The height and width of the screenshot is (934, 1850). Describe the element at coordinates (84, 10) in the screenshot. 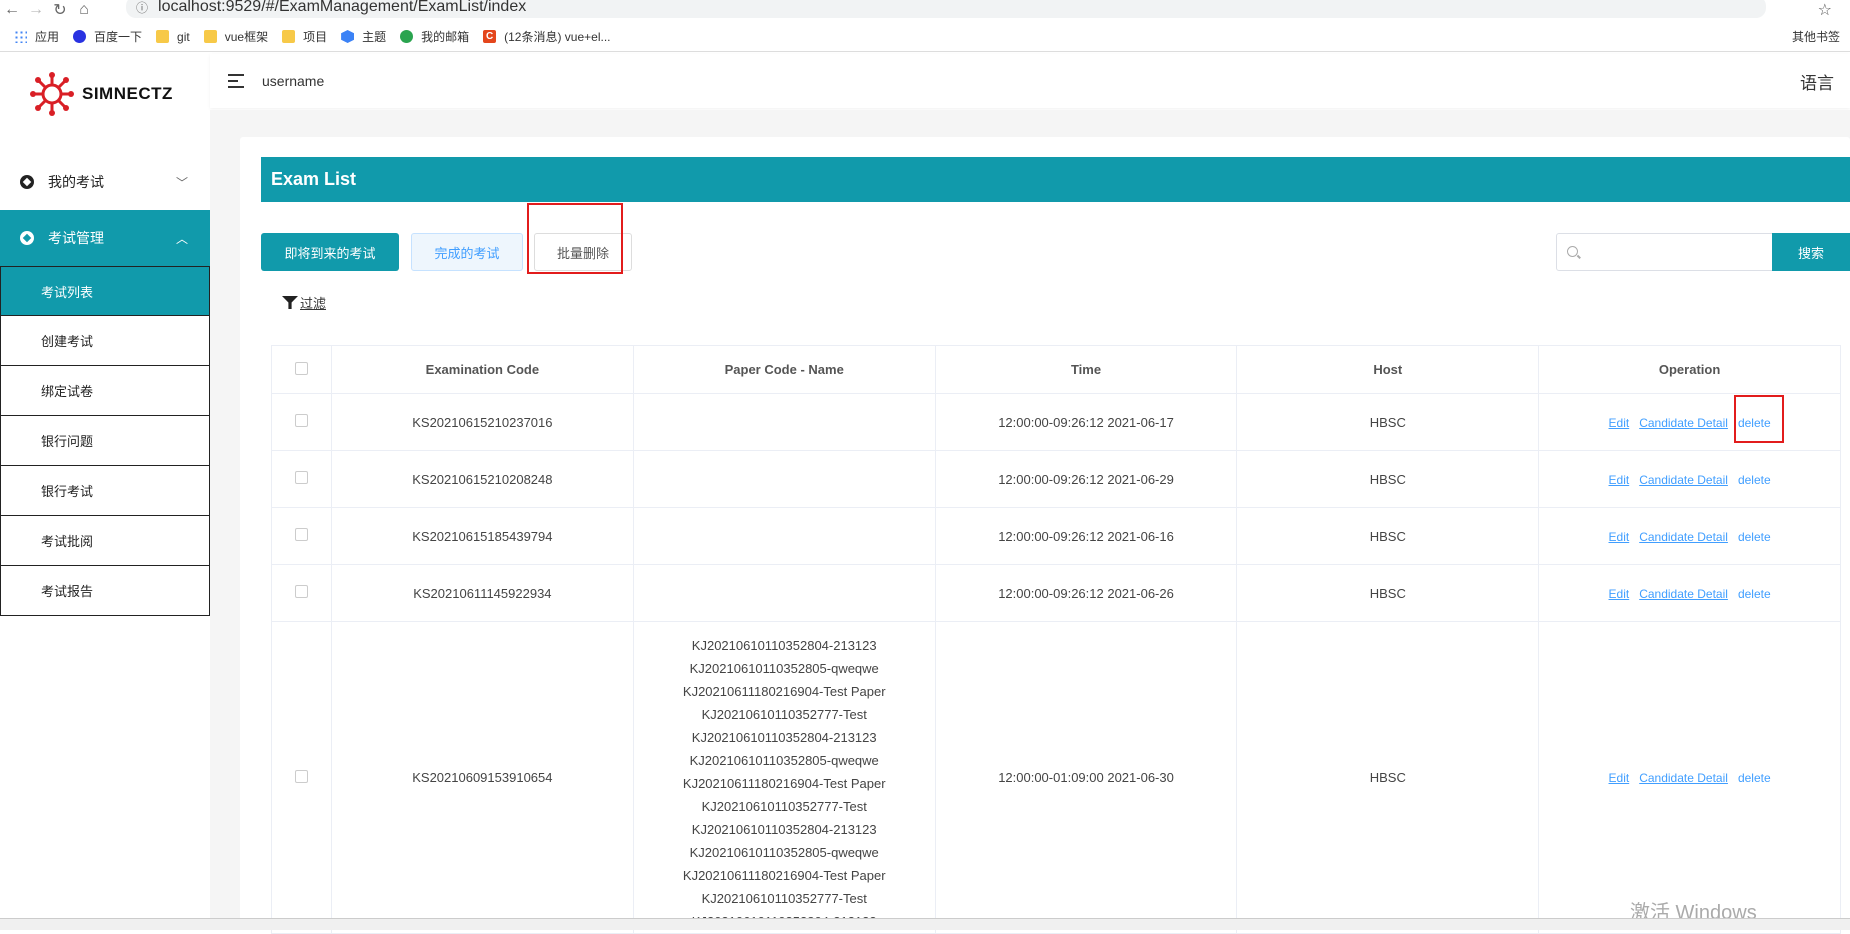

I see `home-icon: ⌂` at that location.